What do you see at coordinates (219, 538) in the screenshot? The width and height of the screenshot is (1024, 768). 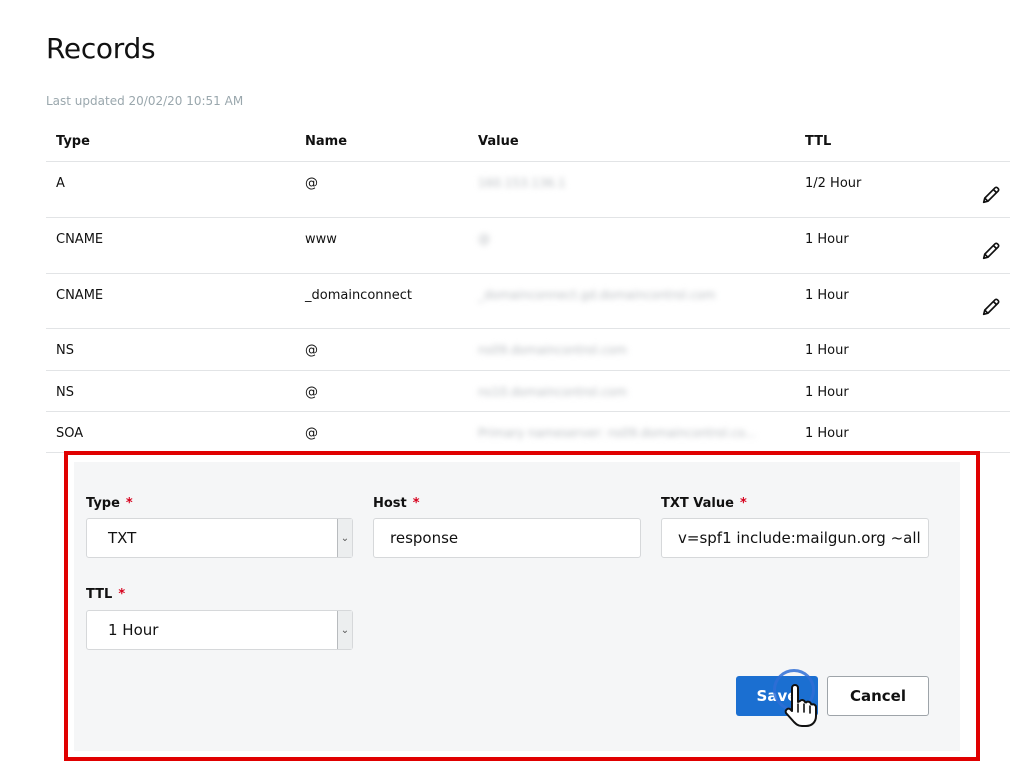 I see `type-select: TXT ⌄` at bounding box center [219, 538].